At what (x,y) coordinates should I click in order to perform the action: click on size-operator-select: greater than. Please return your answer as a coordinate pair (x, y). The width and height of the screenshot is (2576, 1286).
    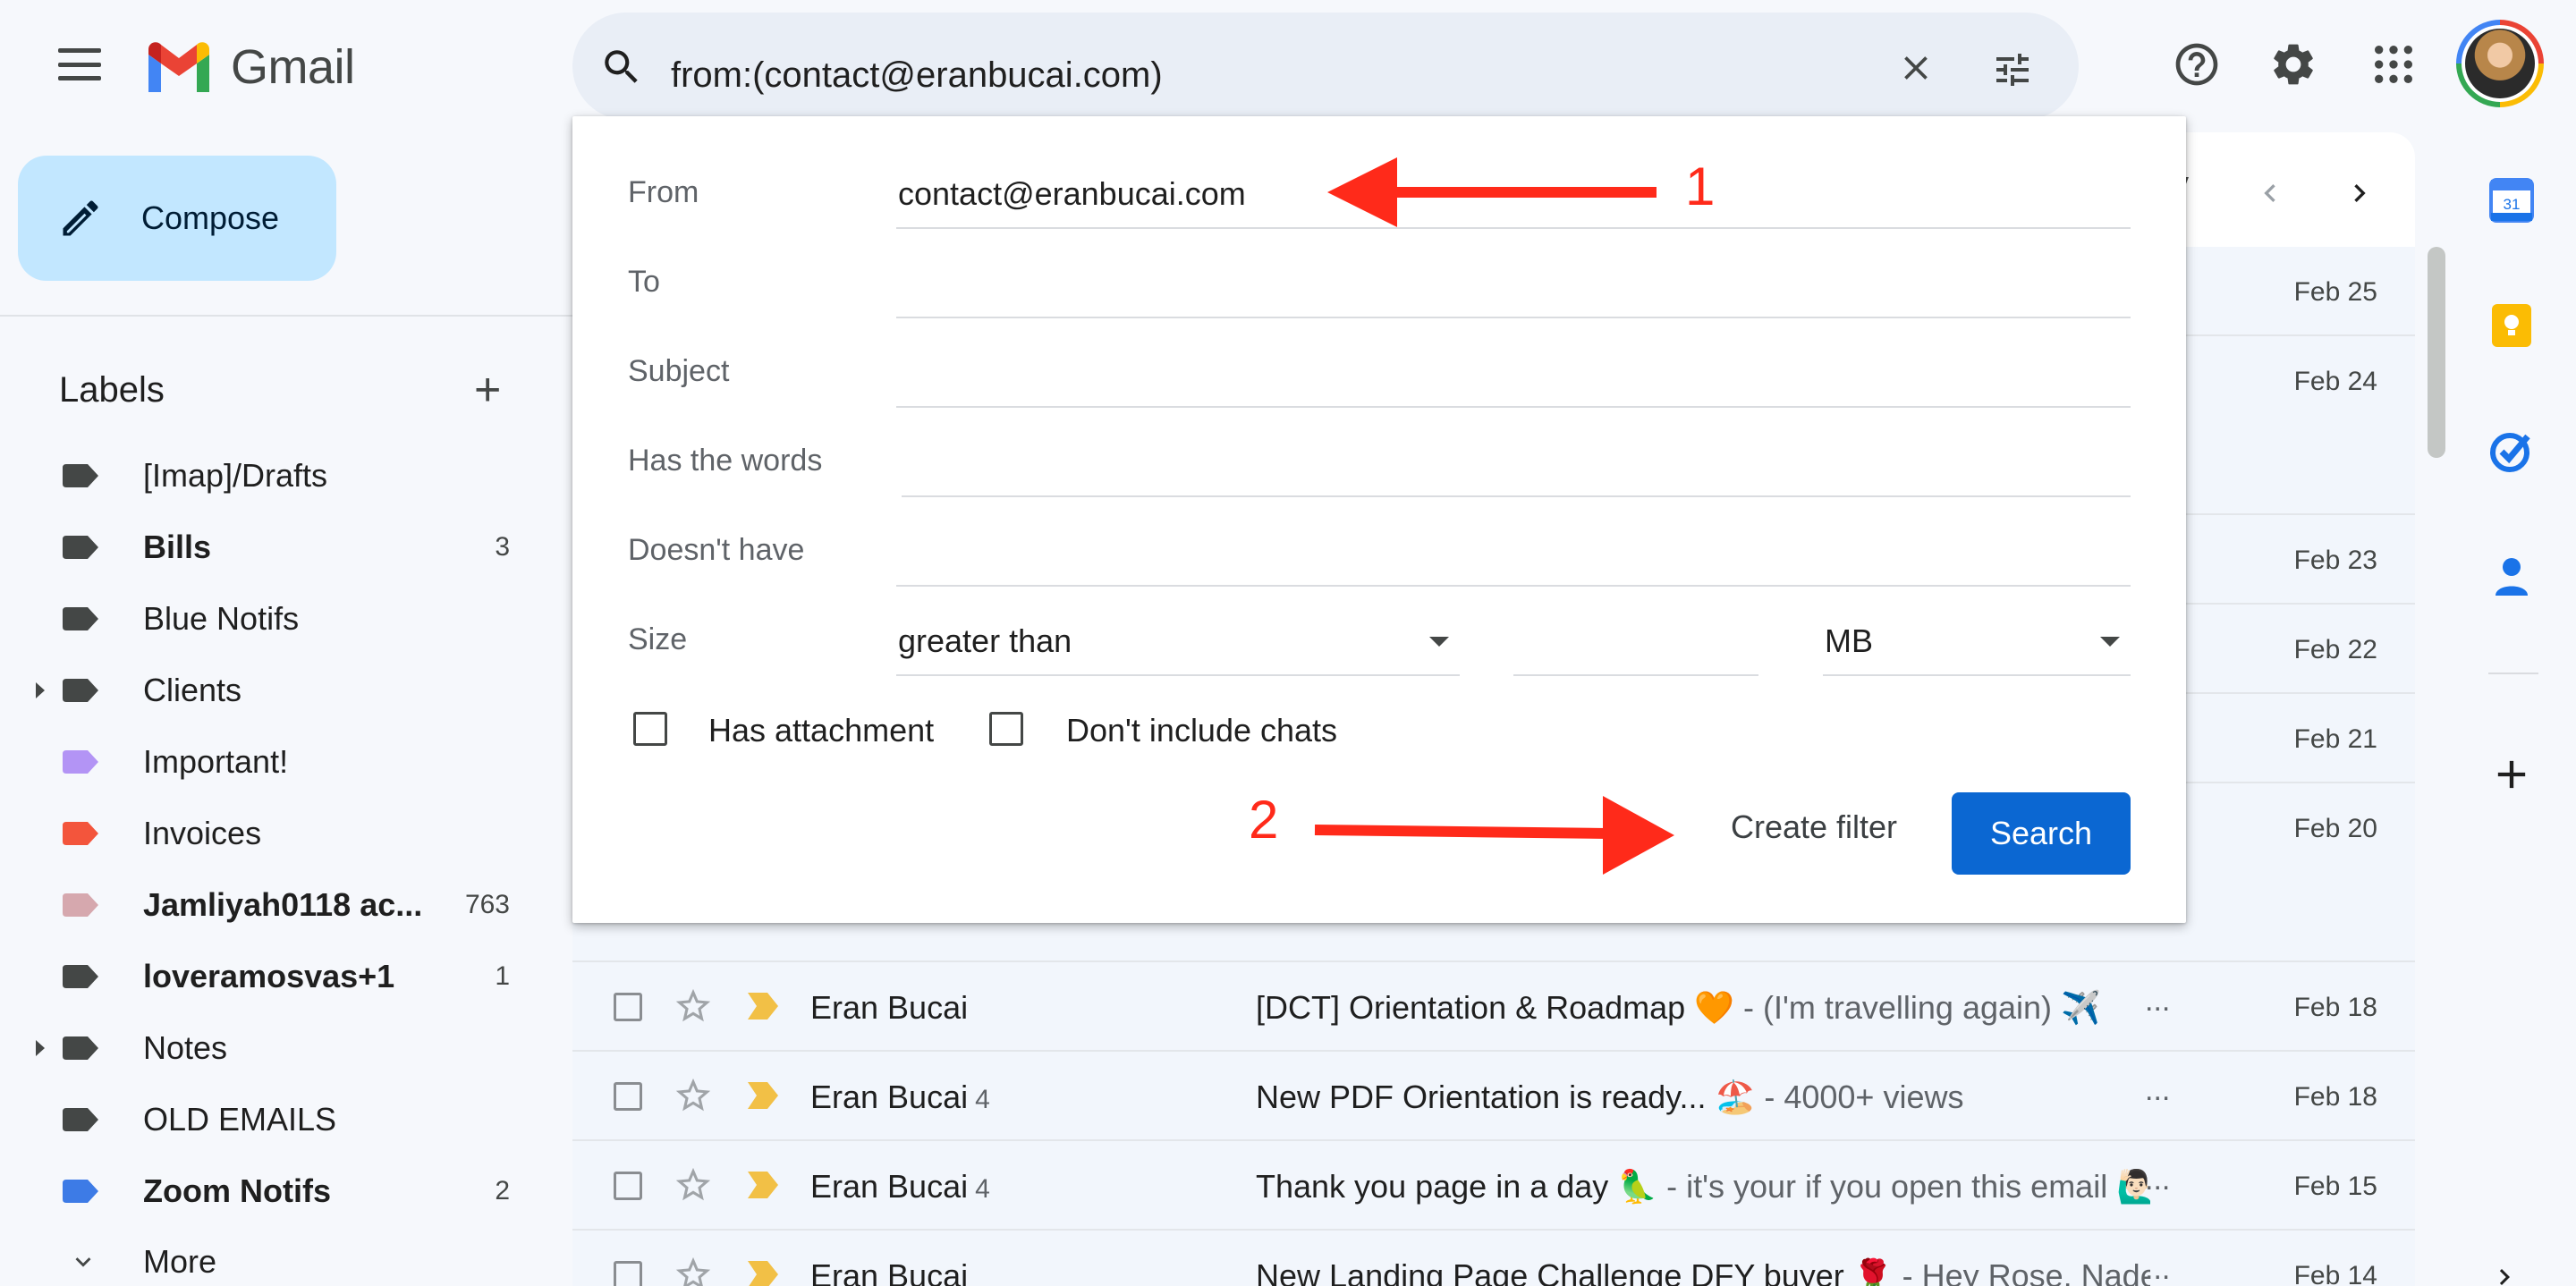
    Looking at the image, I should click on (1178, 640).